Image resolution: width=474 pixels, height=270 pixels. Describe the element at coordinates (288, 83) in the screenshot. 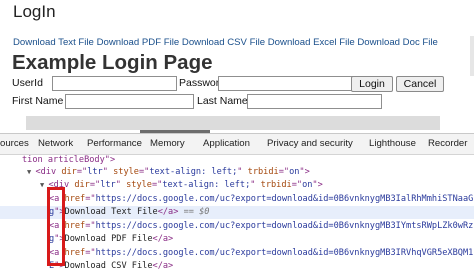

I see `password-input` at that location.